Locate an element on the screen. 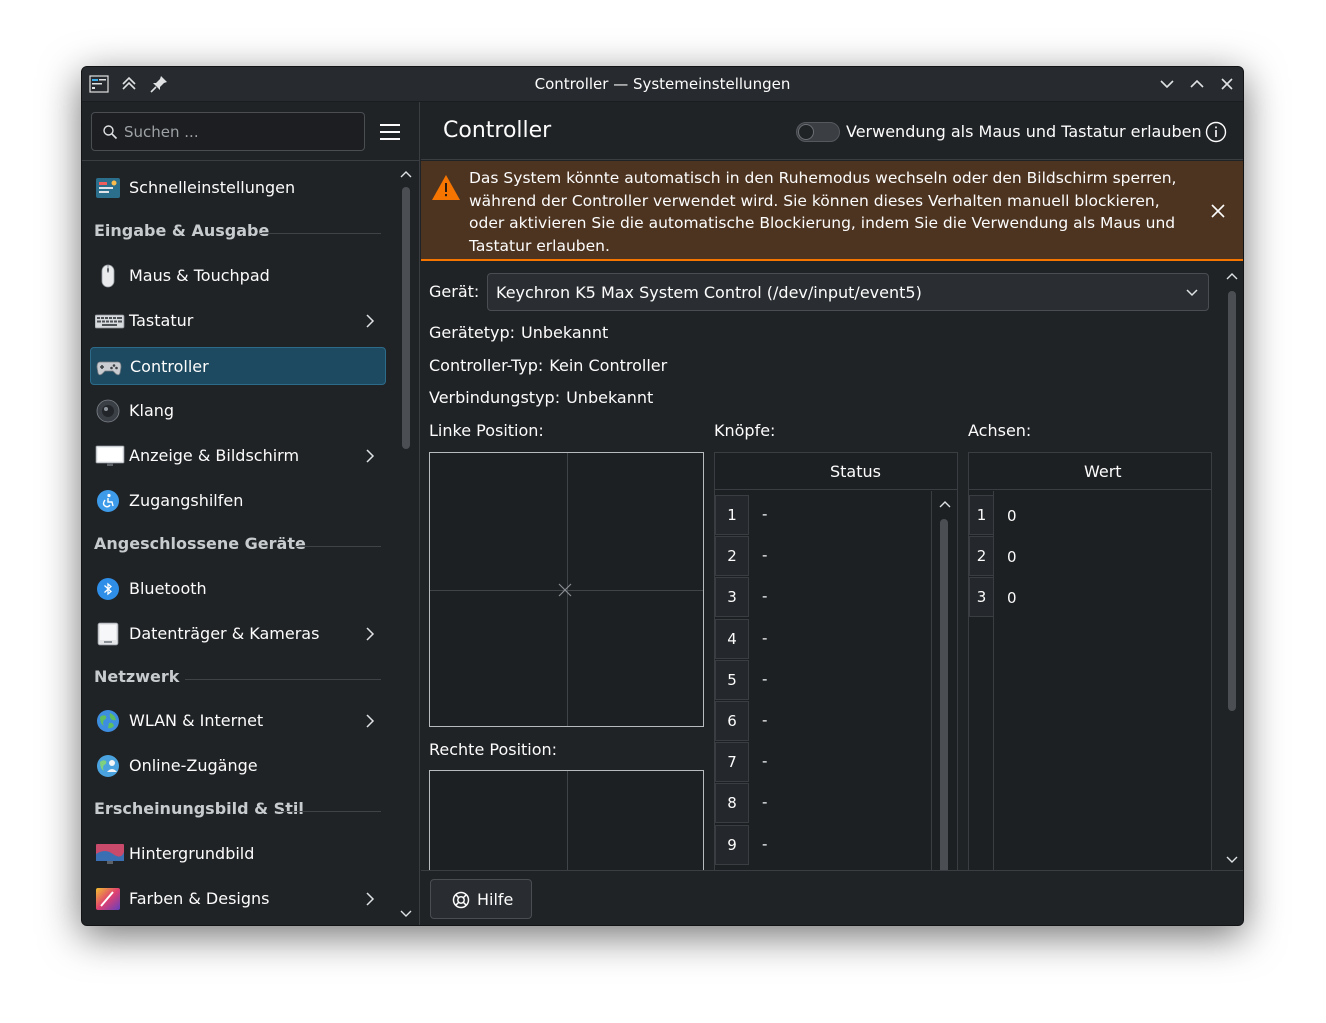 The height and width of the screenshot is (1023, 1326). sidebar-scrollbar is located at coordinates (406, 543).